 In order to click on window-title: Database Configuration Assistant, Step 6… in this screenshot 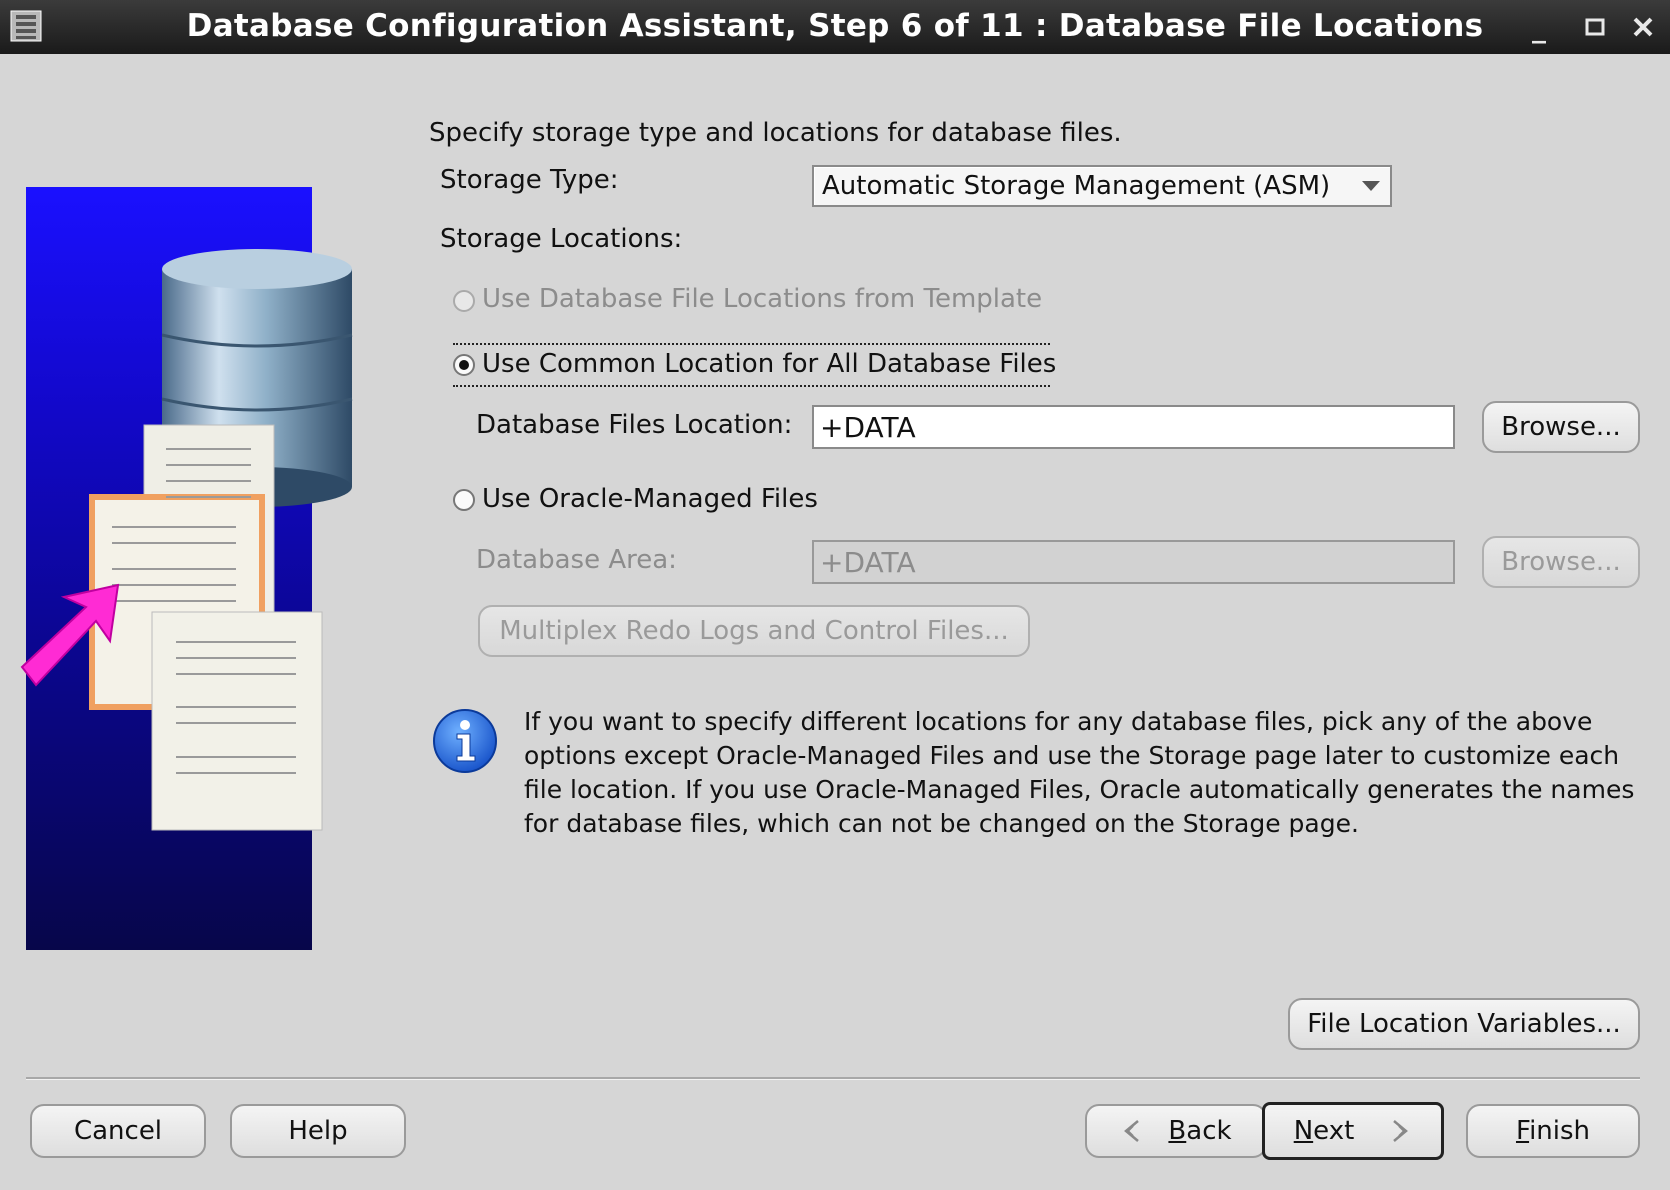, I will do `click(835, 26)`.